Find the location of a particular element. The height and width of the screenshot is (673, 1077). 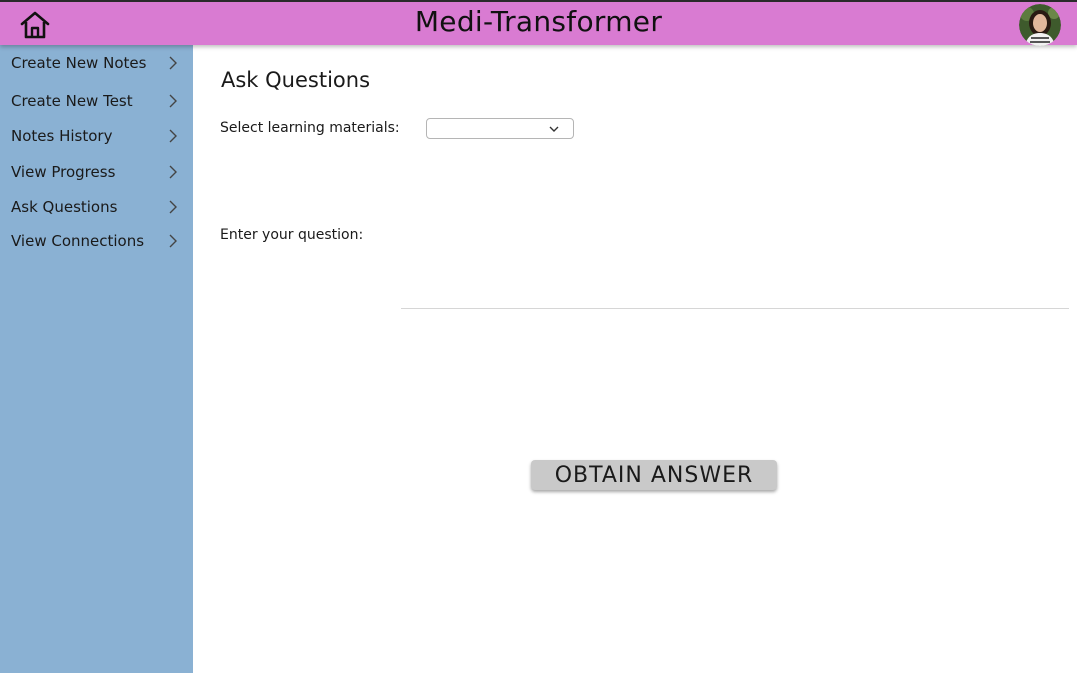

sidebar-item-label: View Connections is located at coordinates (78, 241).